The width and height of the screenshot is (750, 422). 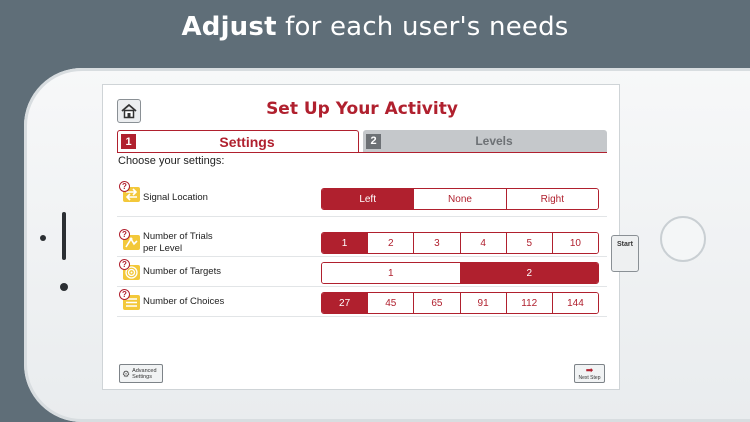 I want to click on tab-levels-number: 2, so click(x=373, y=141).